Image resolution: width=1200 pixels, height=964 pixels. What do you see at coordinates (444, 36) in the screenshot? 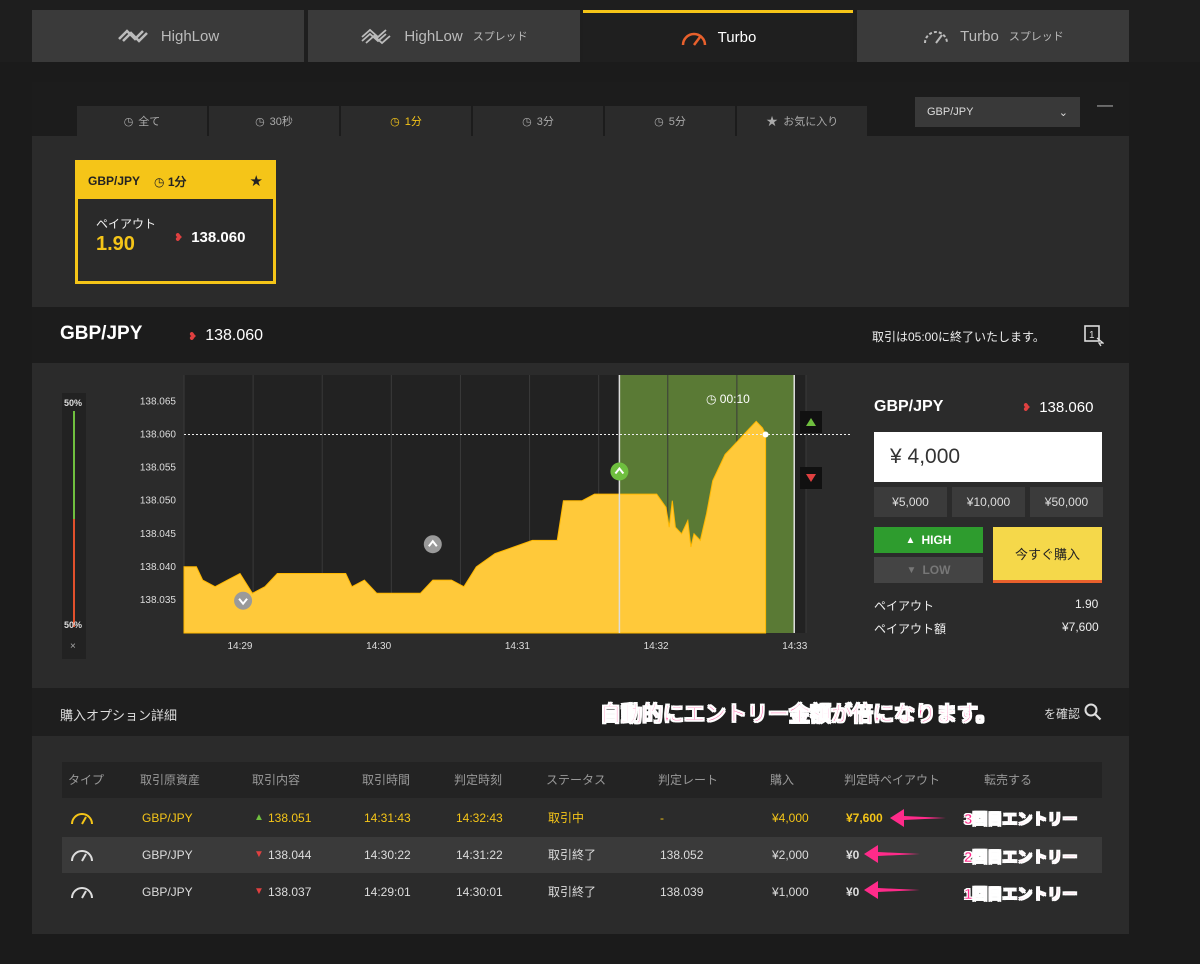
I see `tab-highlow-spread: HighLow スプレッド` at bounding box center [444, 36].